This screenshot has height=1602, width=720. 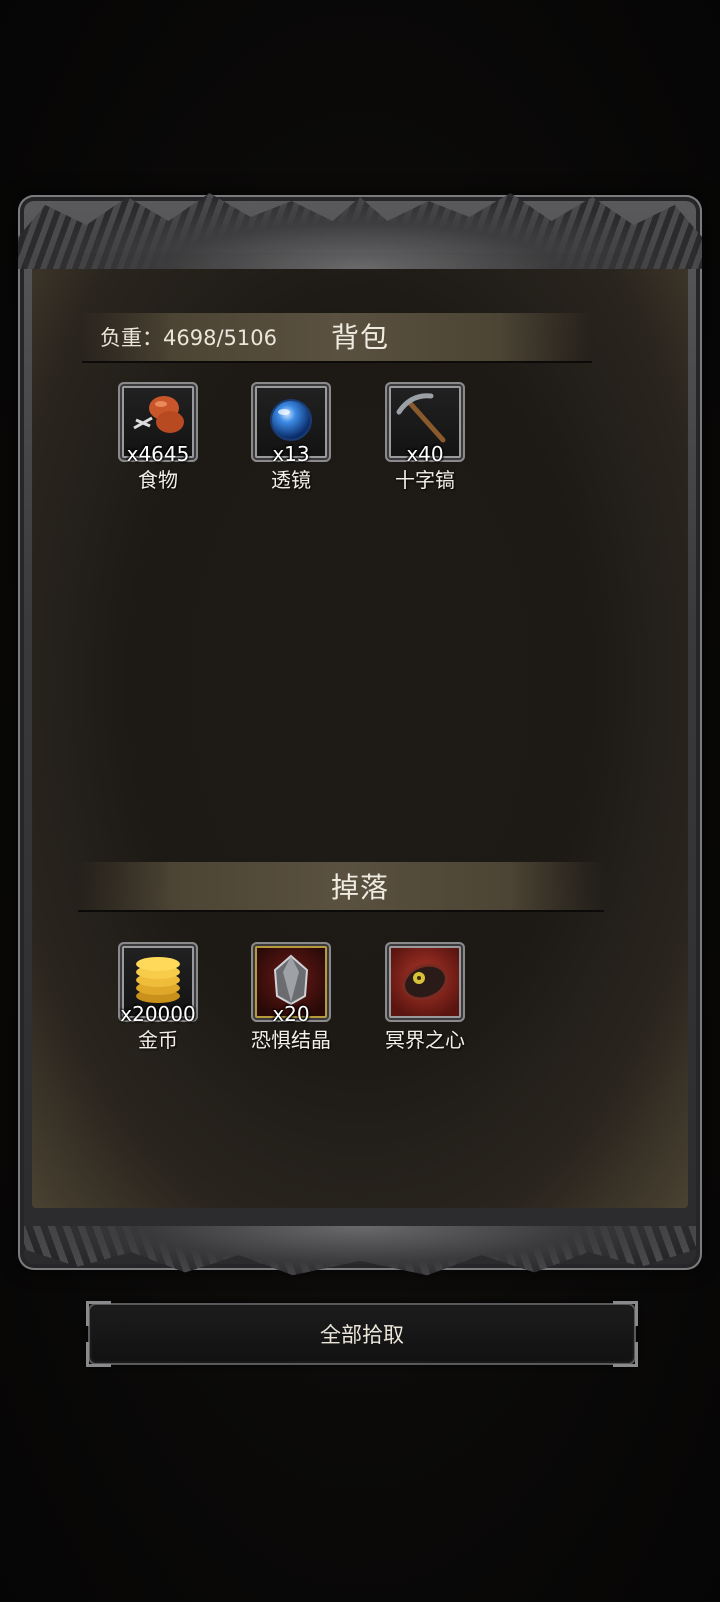 I want to click on item-slot, so click(x=425, y=982).